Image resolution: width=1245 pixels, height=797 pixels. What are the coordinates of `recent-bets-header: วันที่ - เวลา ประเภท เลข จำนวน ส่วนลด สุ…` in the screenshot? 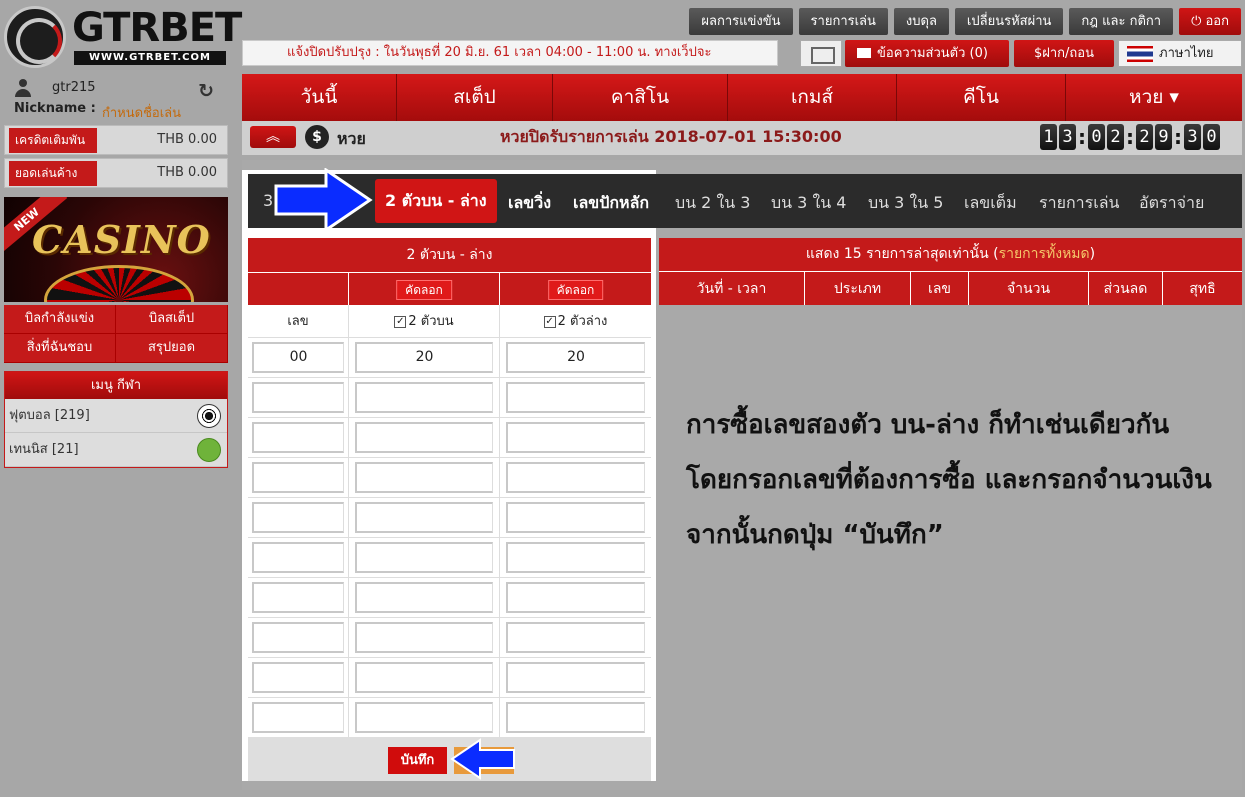 It's located at (950, 288).